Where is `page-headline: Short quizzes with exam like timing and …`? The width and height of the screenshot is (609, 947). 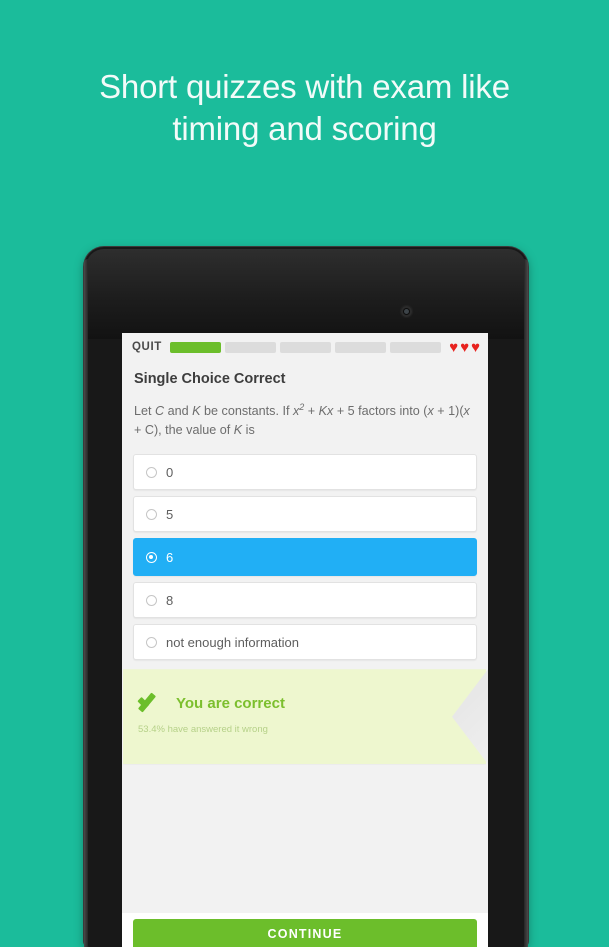 page-headline: Short quizzes with exam like timing and … is located at coordinates (304, 108).